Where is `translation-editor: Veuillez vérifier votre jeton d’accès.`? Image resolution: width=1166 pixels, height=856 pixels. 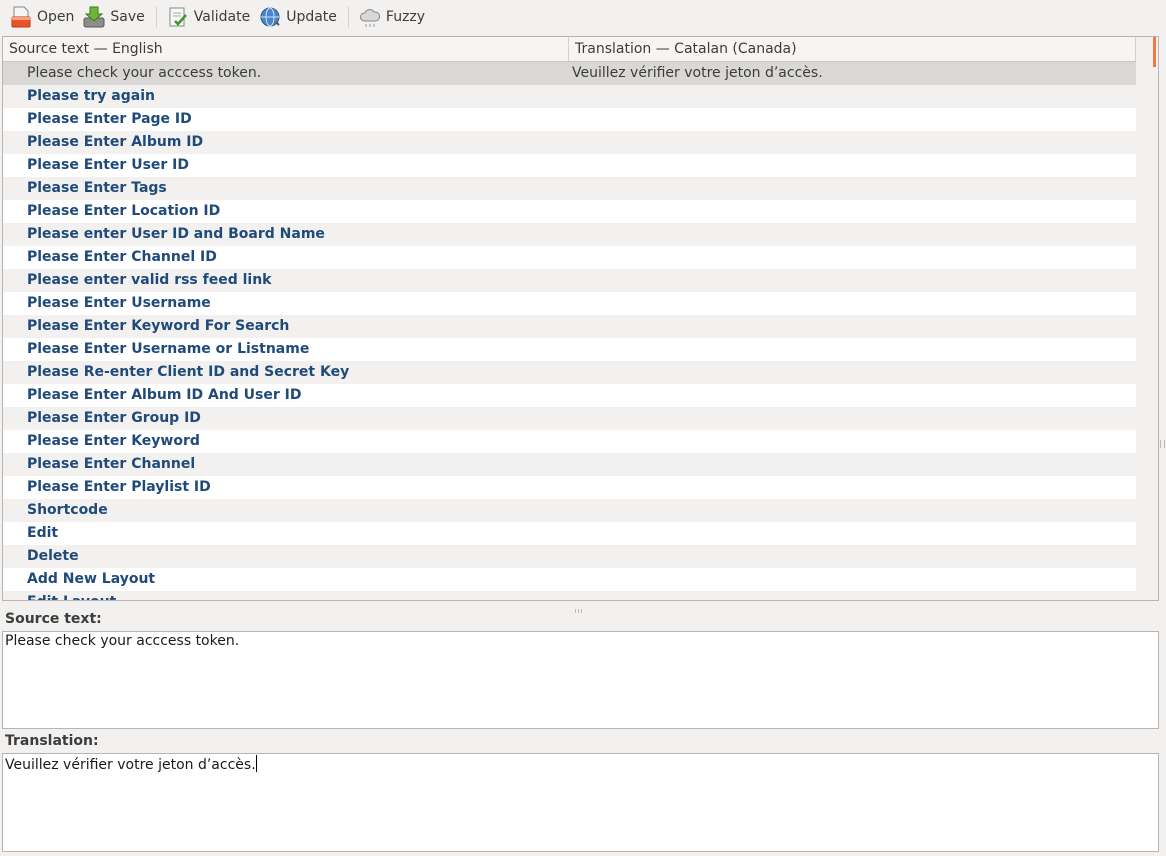
translation-editor: Veuillez vérifier votre jeton d’accès. is located at coordinates (580, 802).